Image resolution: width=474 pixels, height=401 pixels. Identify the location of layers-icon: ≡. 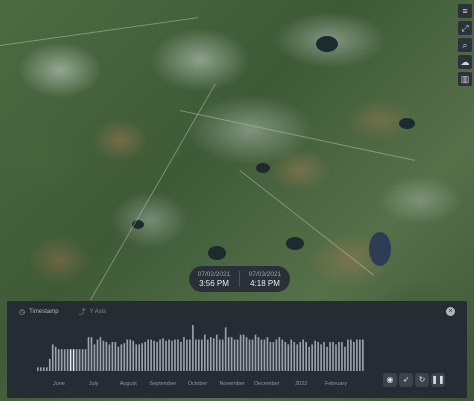
(465, 11).